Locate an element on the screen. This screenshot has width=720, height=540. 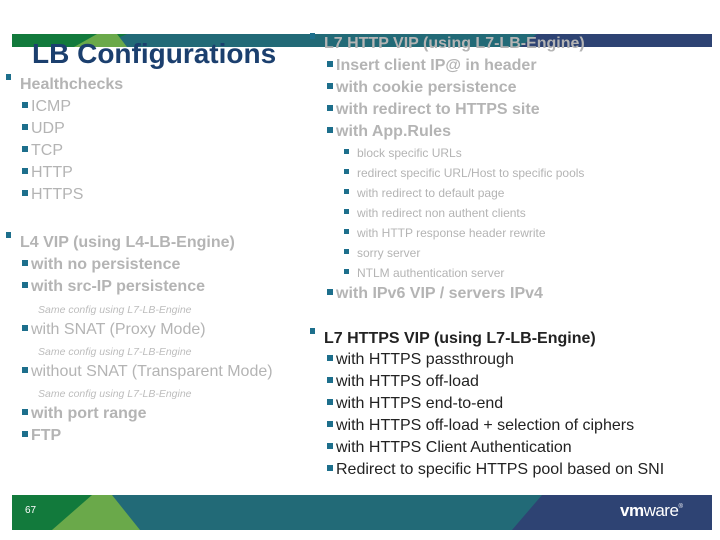
footer-banner-graphic is located at coordinates (362, 512).